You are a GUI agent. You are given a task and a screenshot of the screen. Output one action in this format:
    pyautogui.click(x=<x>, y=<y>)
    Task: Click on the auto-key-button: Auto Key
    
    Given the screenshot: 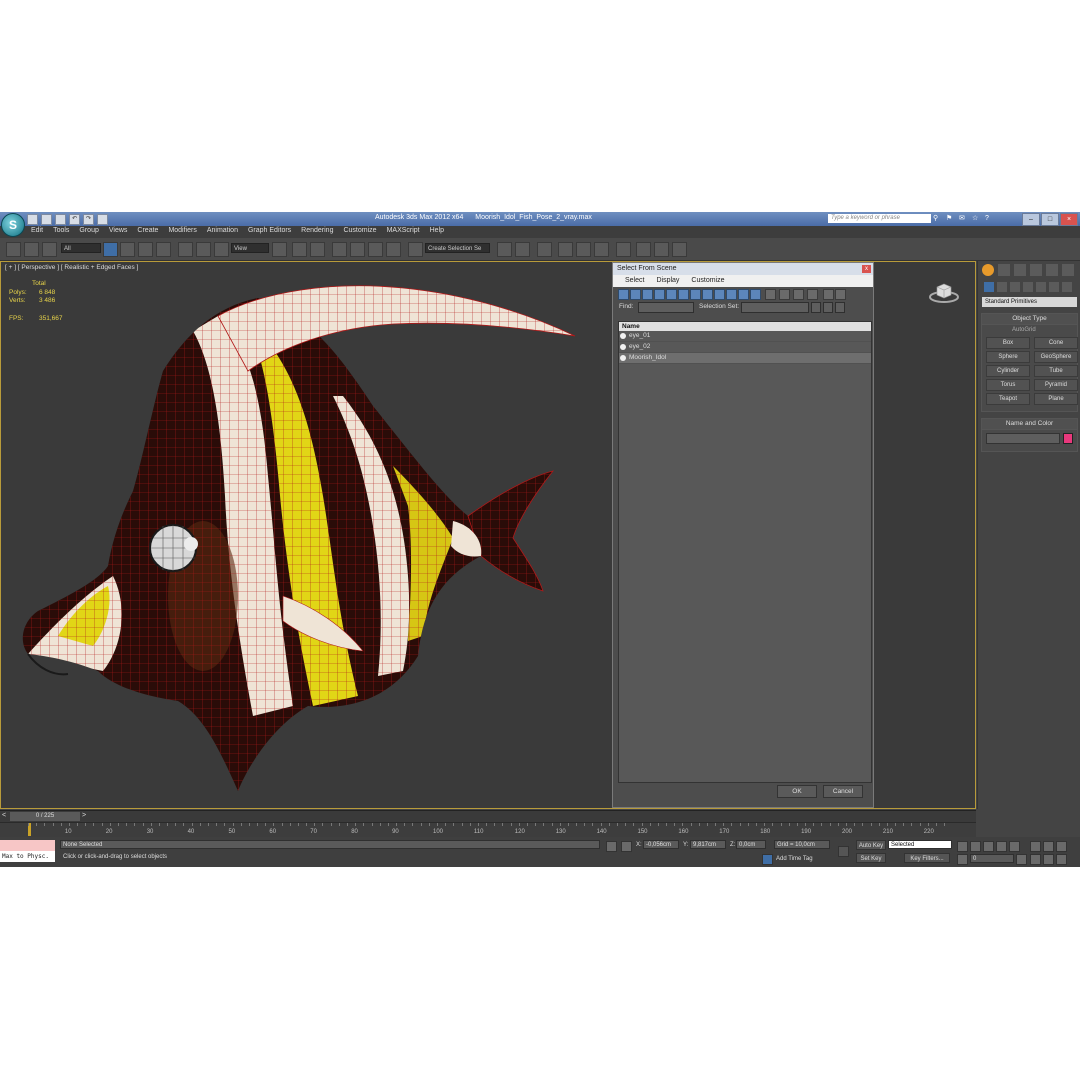 What is the action you would take?
    pyautogui.click(x=871, y=845)
    